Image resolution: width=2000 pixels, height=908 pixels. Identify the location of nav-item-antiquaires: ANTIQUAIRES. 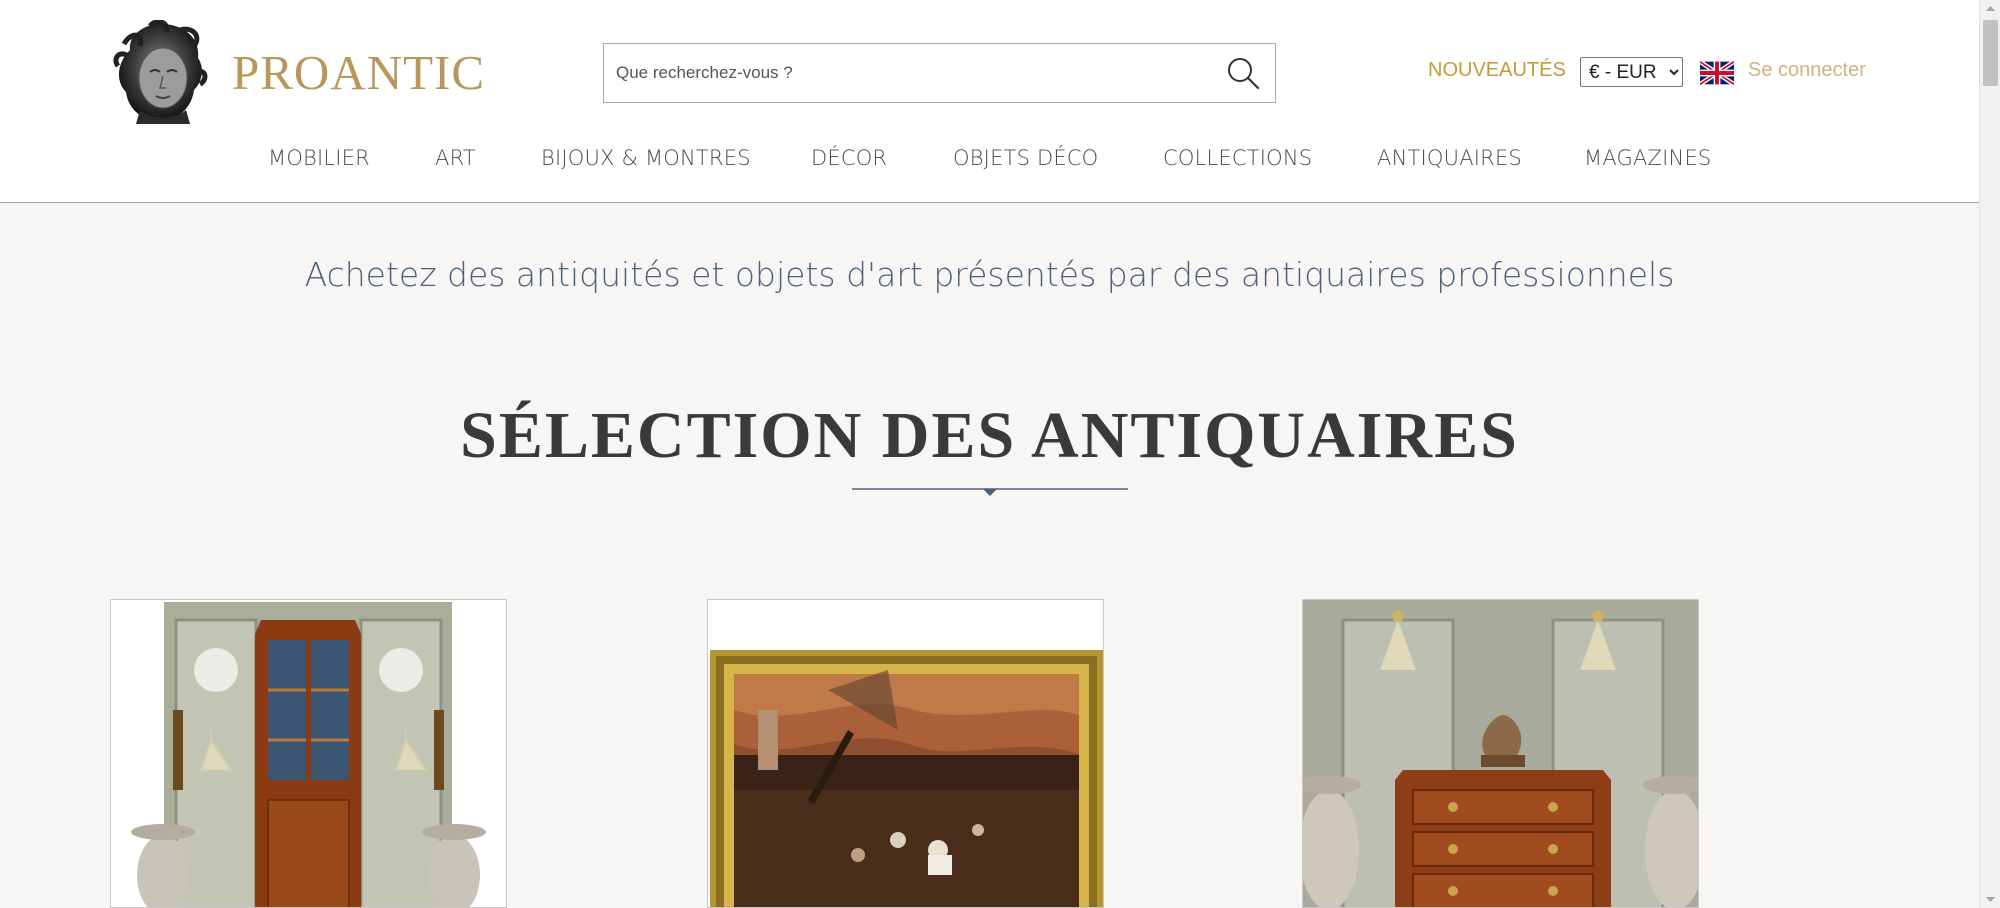
(1449, 158).